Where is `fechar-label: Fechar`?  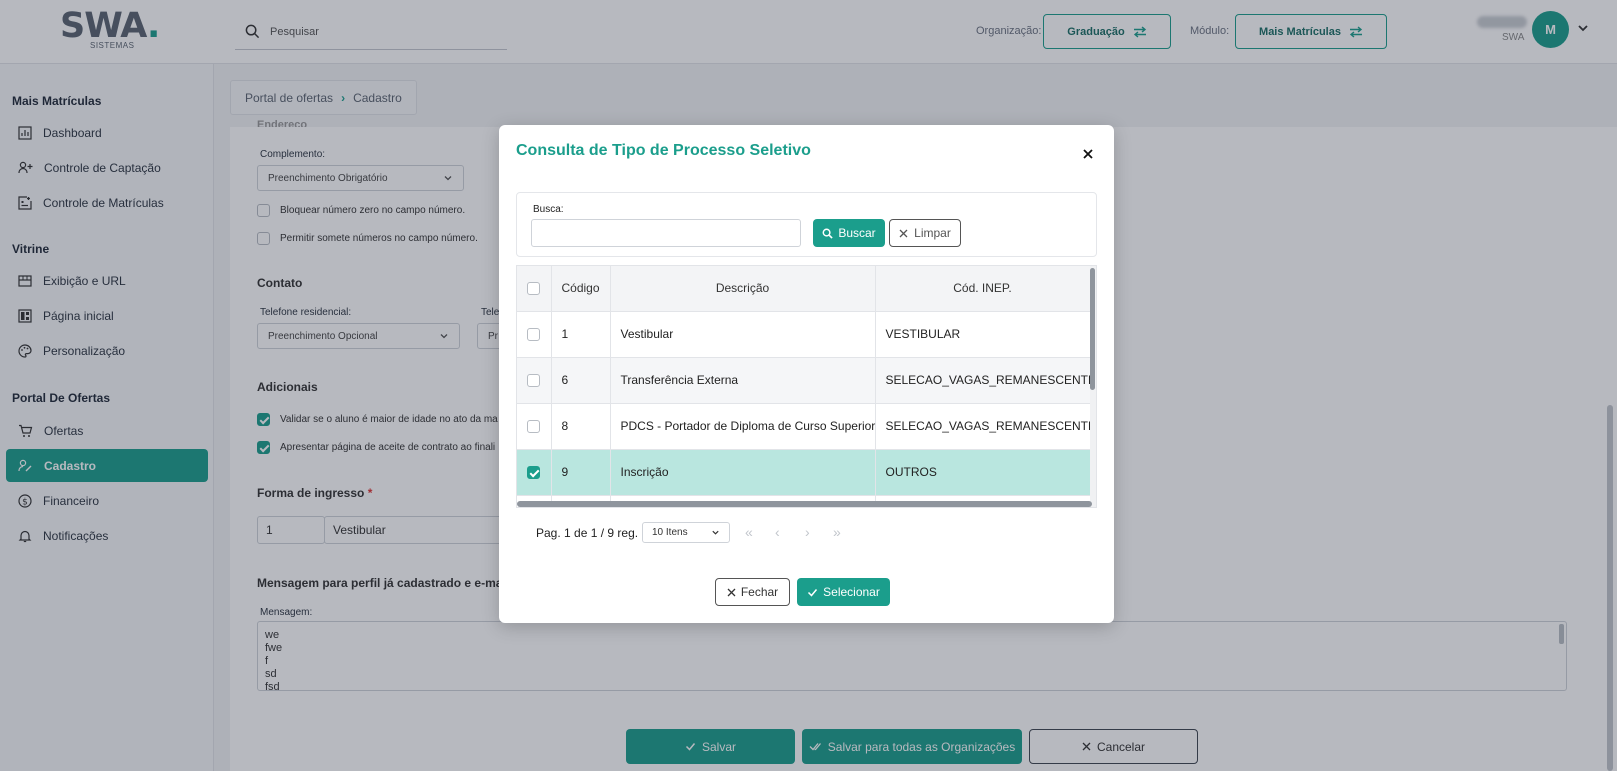
fechar-label: Fechar is located at coordinates (759, 592).